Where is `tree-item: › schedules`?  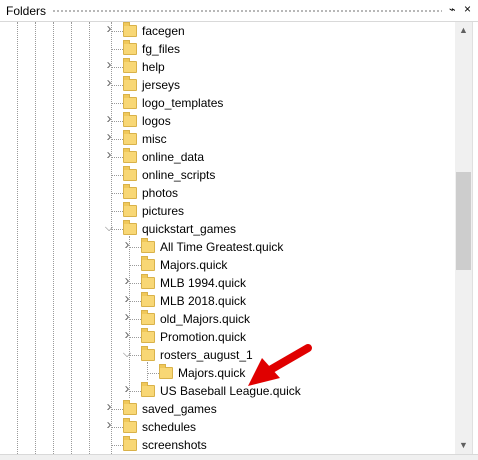 tree-item: › schedules is located at coordinates (227, 426).